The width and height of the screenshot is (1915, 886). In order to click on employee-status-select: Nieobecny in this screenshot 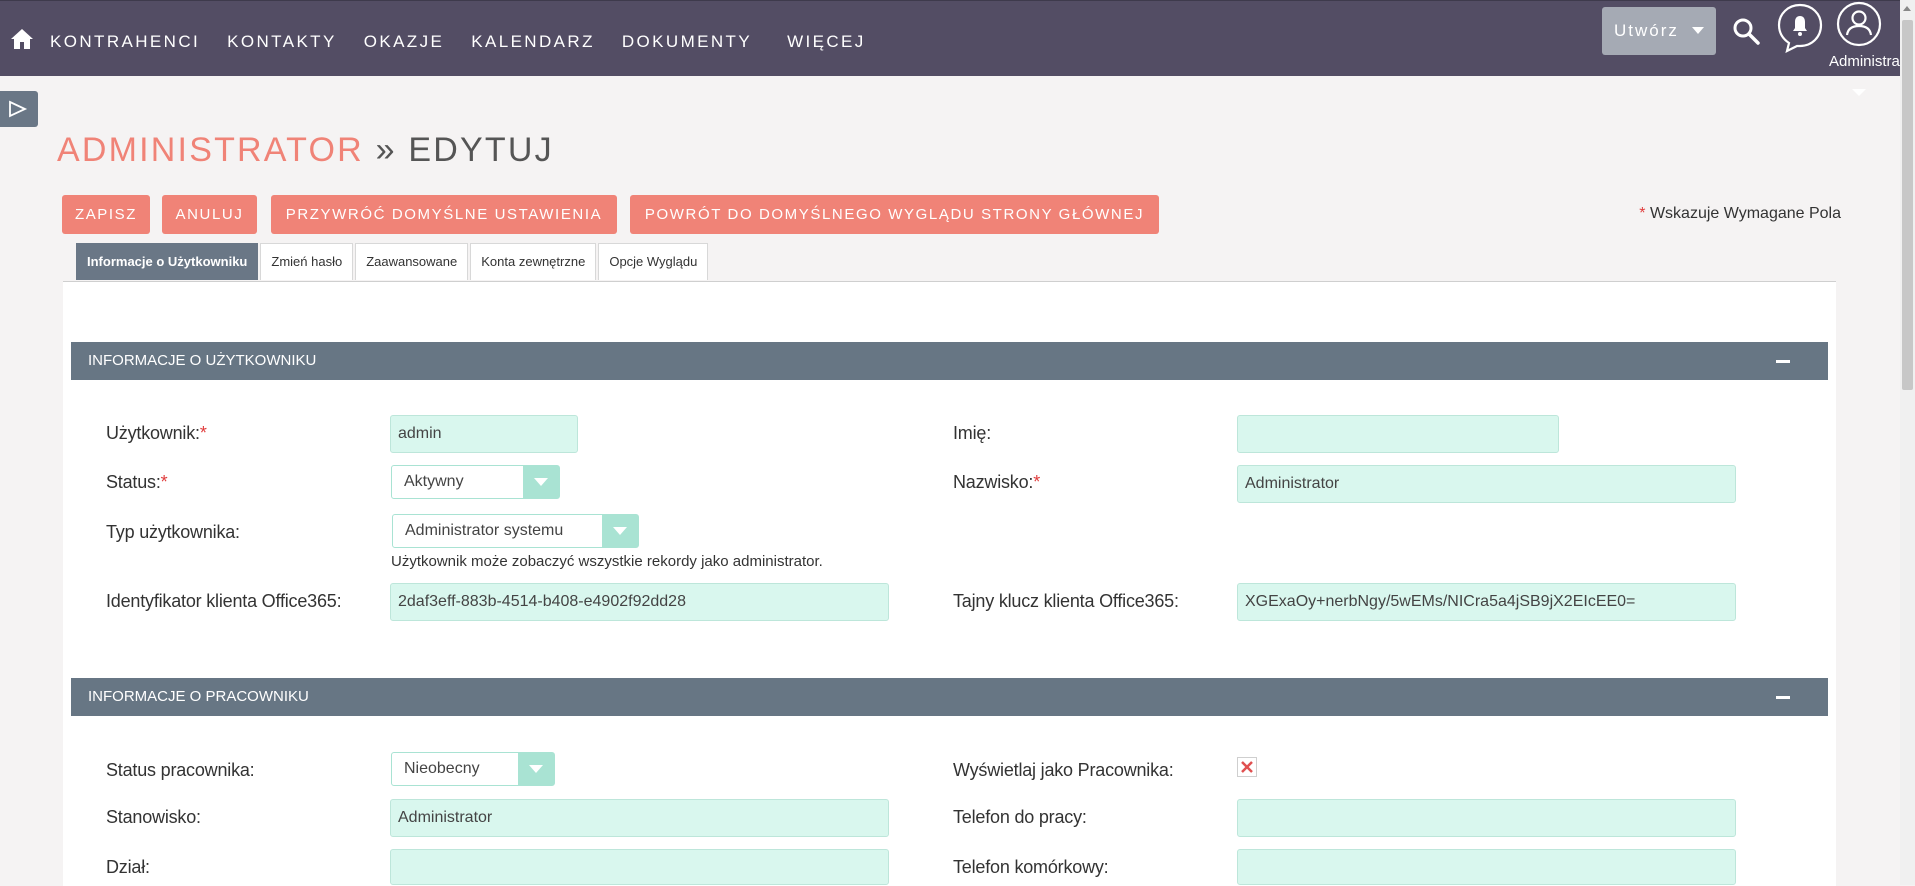, I will do `click(473, 769)`.